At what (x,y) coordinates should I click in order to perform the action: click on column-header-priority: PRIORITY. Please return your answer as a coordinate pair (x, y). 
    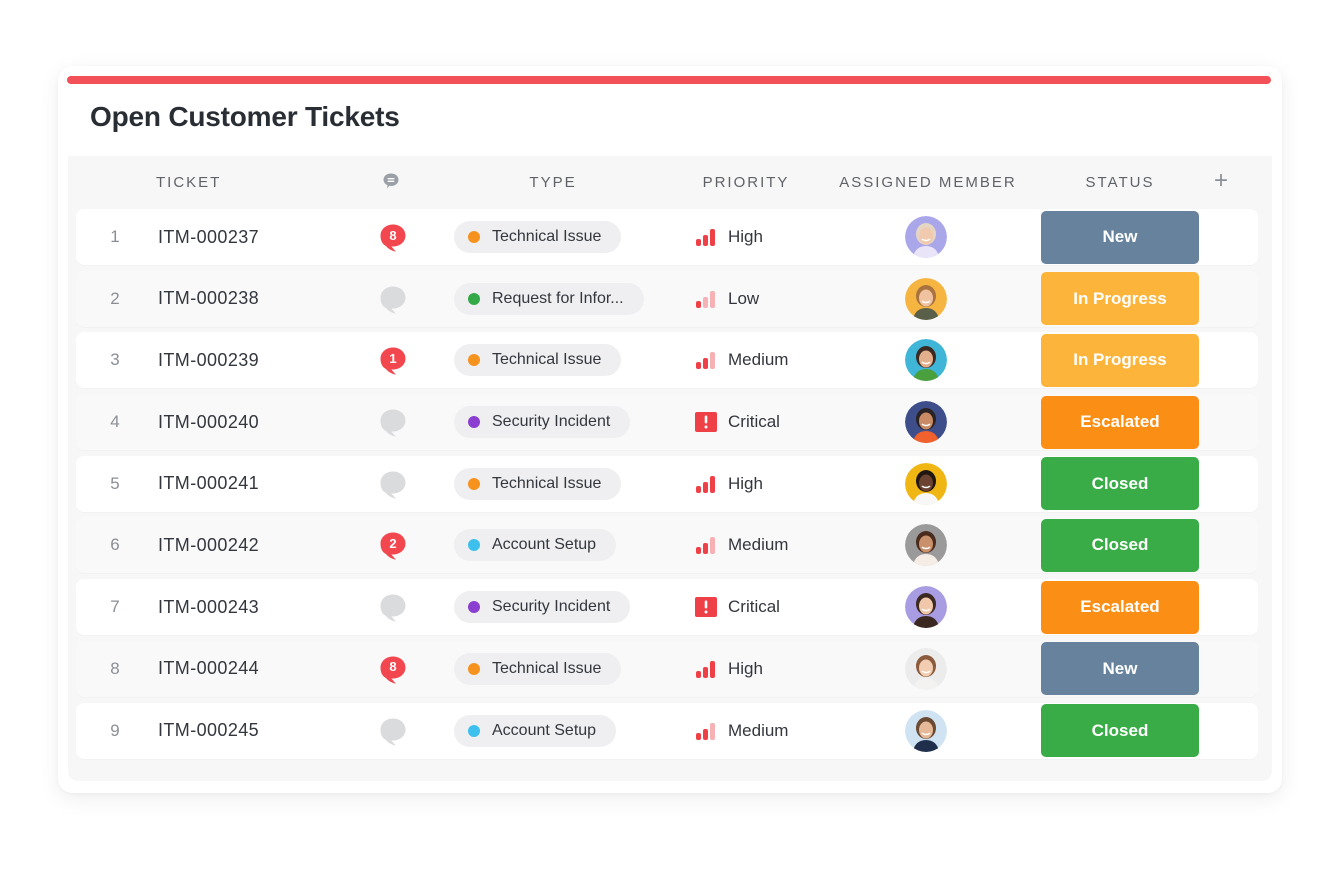
    Looking at the image, I should click on (746, 182).